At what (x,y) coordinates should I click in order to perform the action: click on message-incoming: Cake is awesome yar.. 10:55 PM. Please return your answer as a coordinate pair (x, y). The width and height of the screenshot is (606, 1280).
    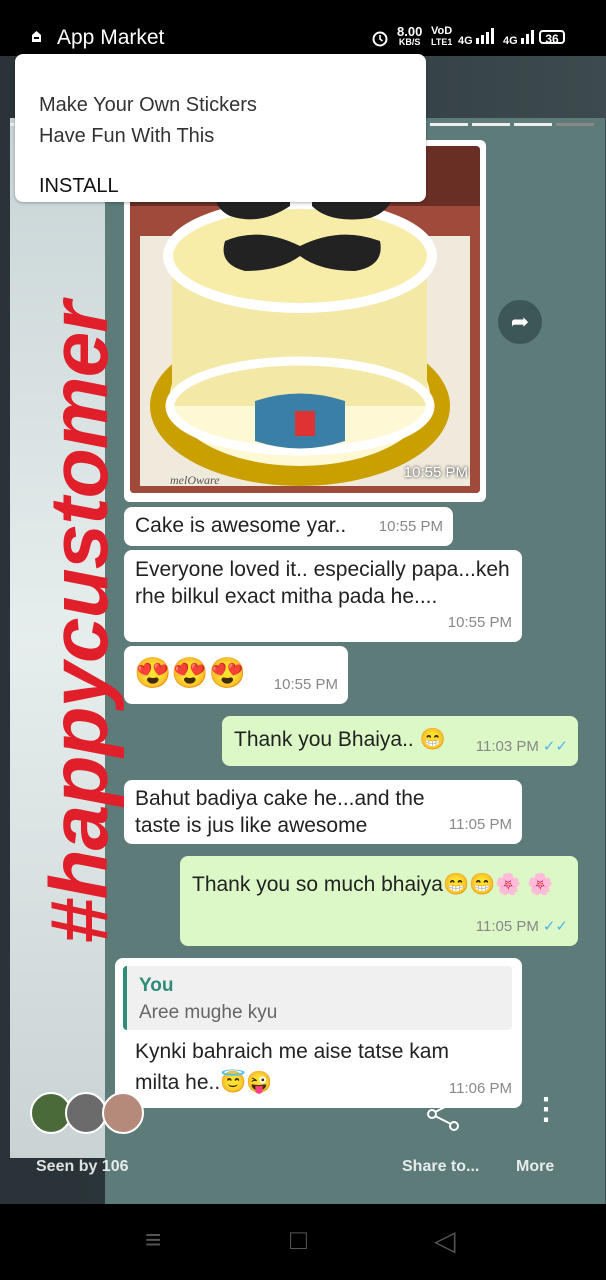
    Looking at the image, I should click on (288, 526).